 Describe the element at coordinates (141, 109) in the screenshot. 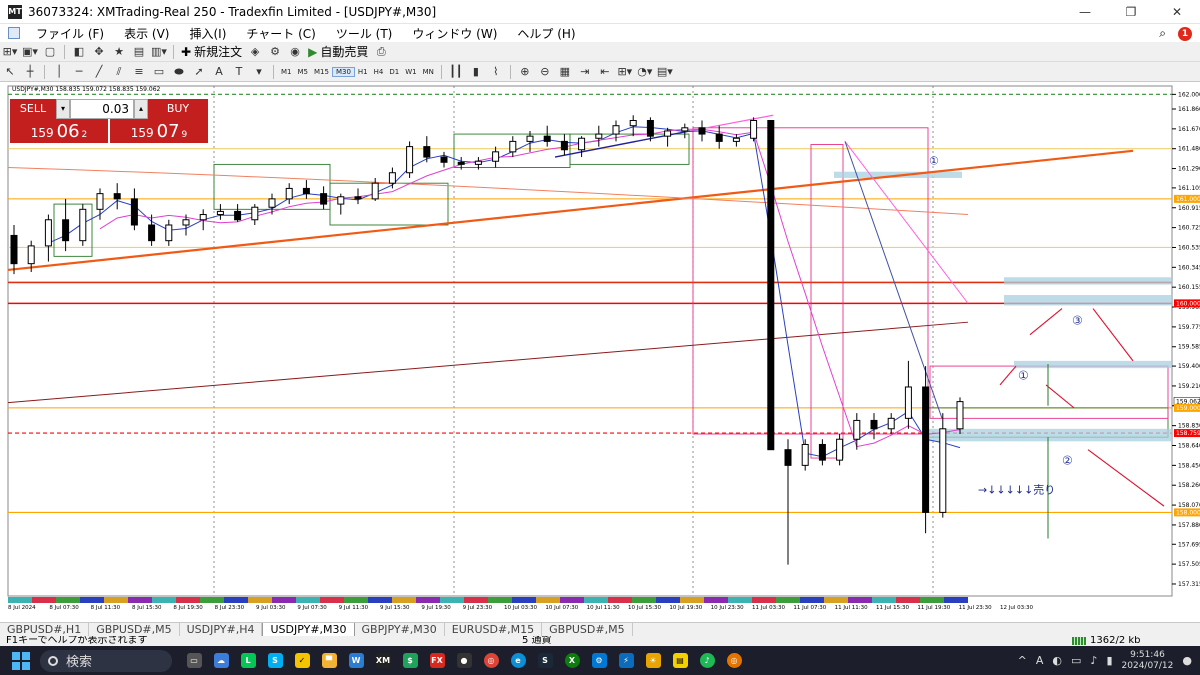

I see `lot-increase-icon: ▴` at that location.